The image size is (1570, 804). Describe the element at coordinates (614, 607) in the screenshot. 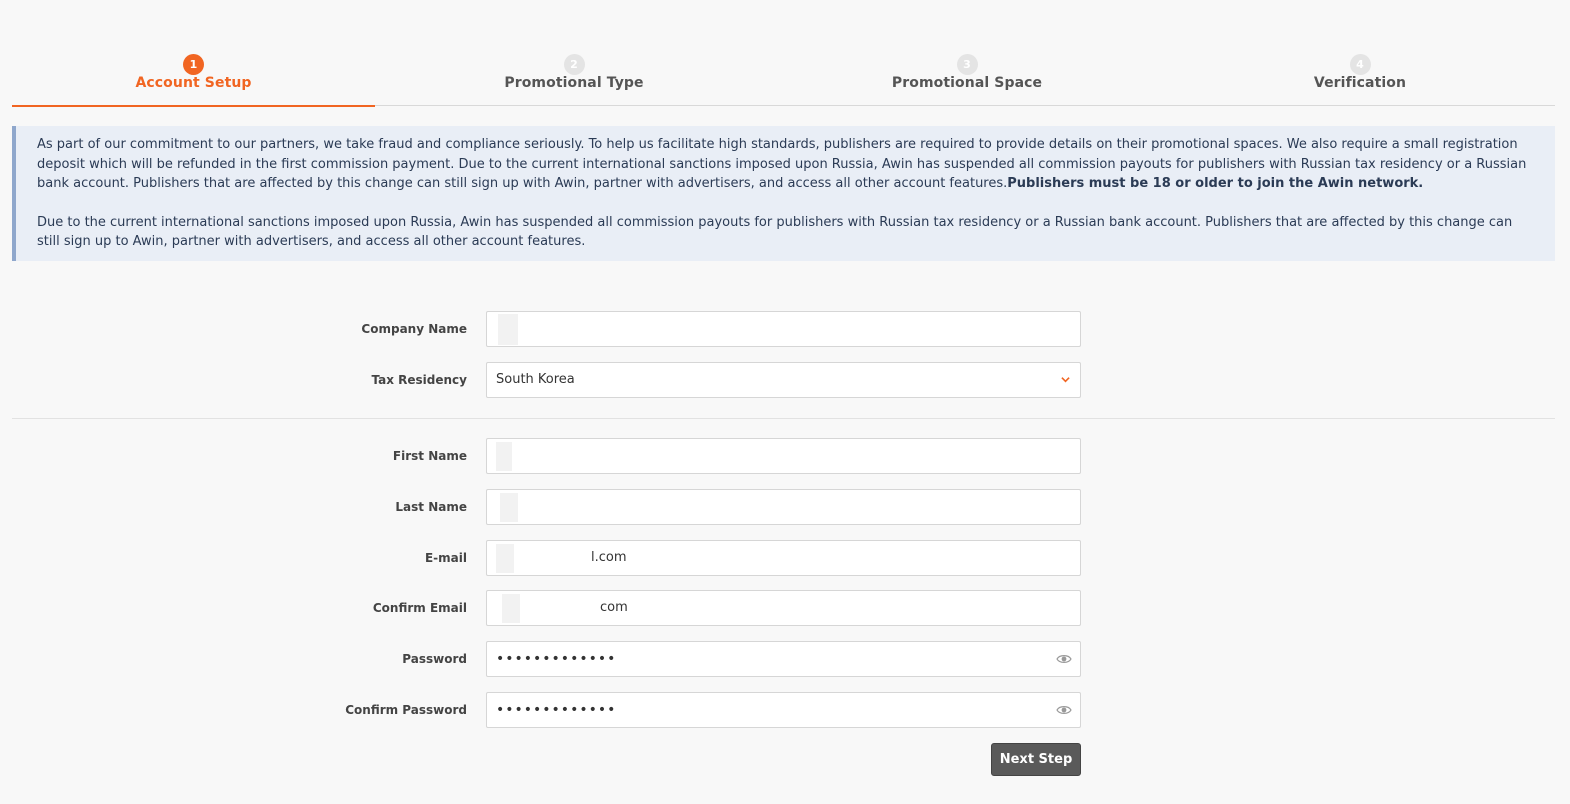

I see `confirm-email-value: com` at that location.